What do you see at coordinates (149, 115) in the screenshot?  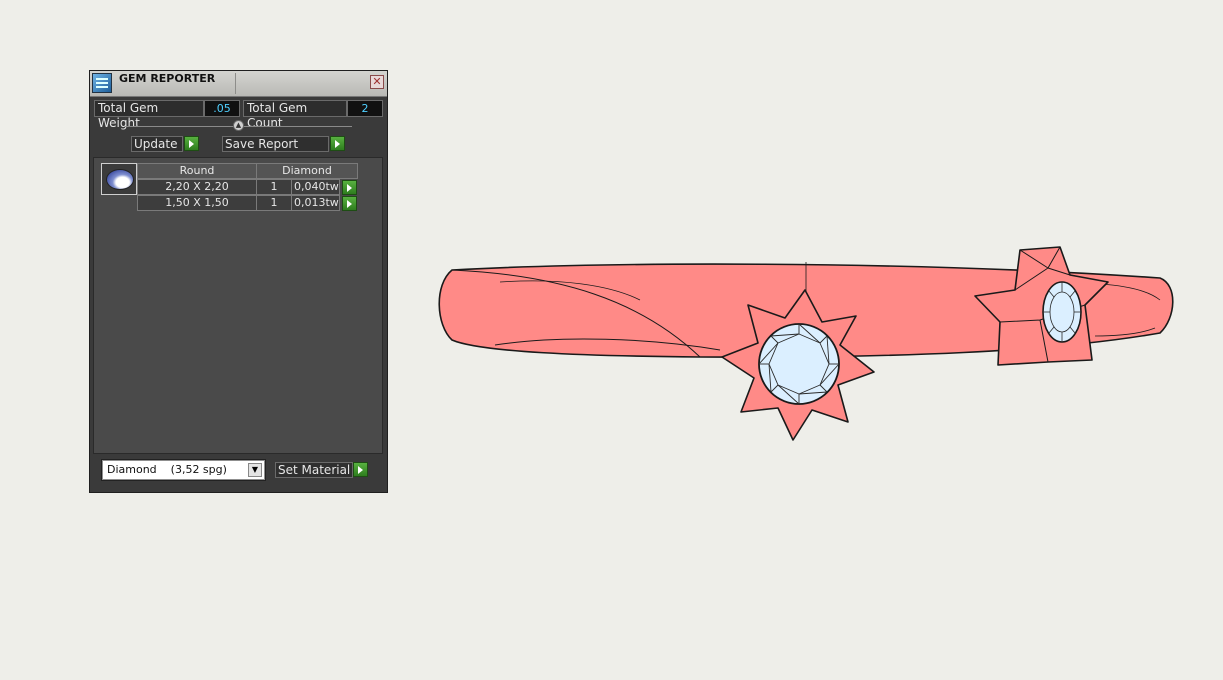 I see `total-gem-weight-label: Total Gem Weight` at bounding box center [149, 115].